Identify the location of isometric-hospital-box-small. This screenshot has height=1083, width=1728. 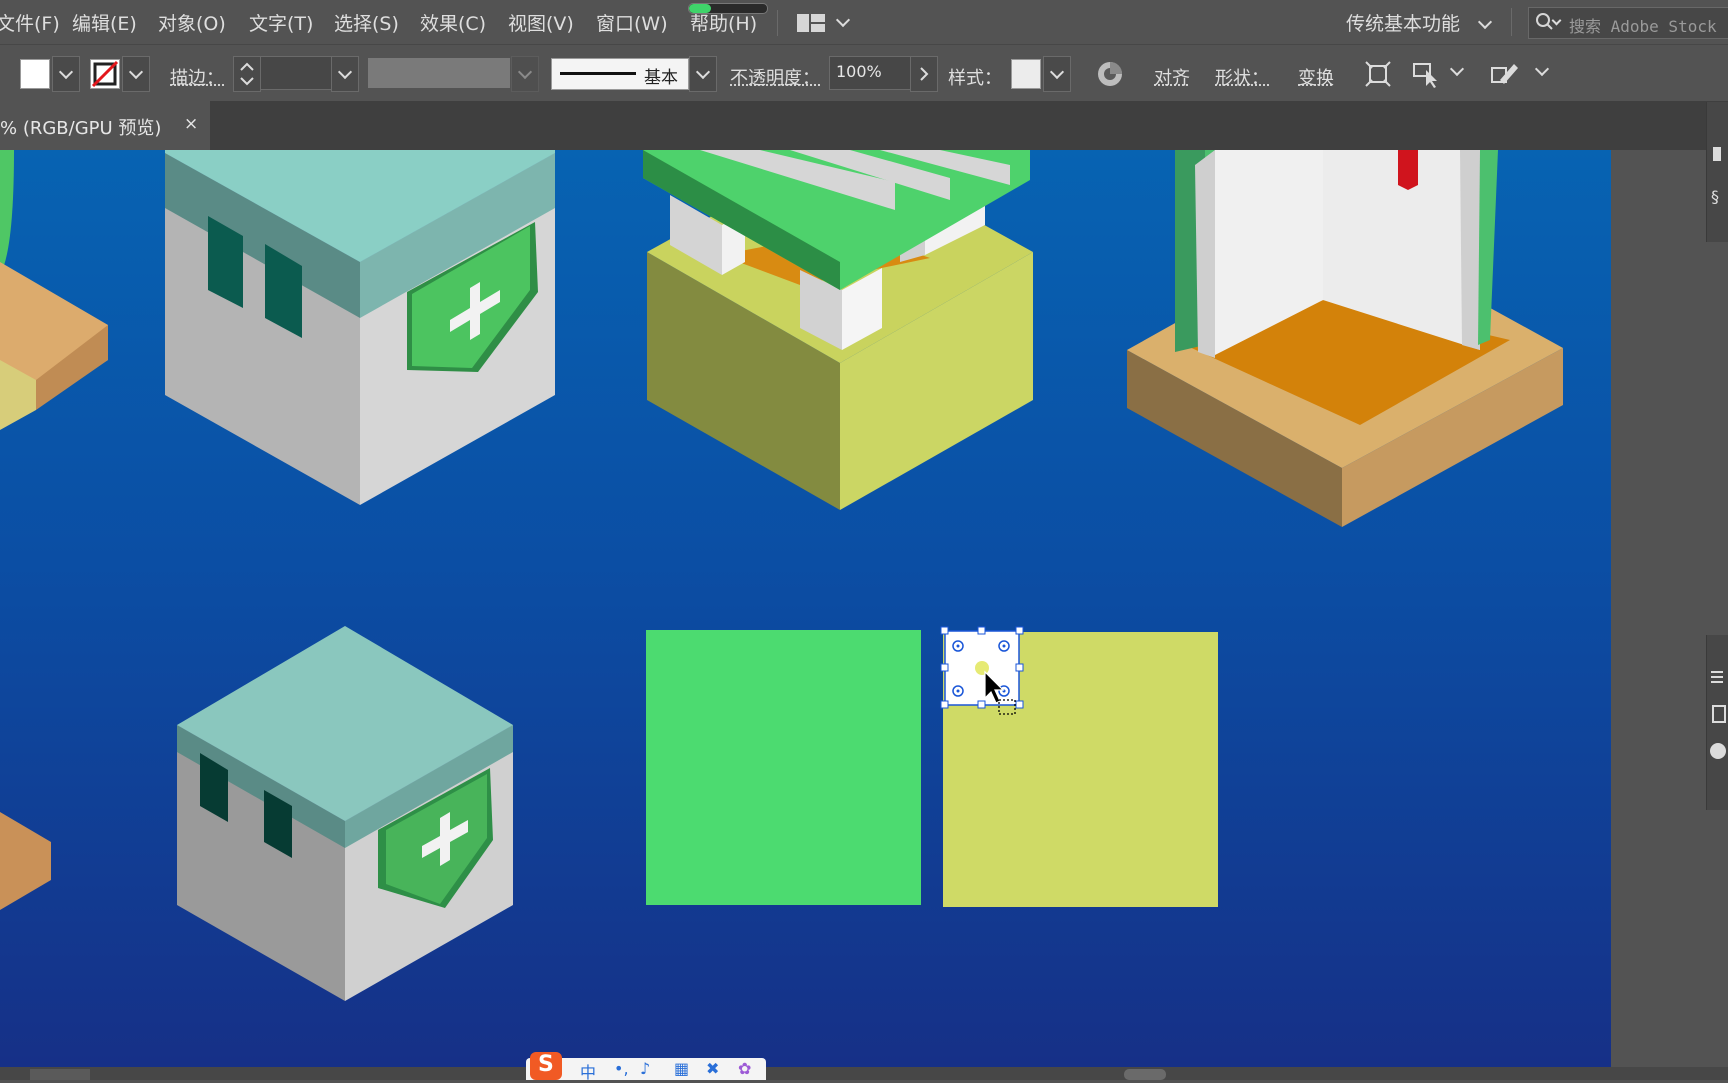
(345, 813).